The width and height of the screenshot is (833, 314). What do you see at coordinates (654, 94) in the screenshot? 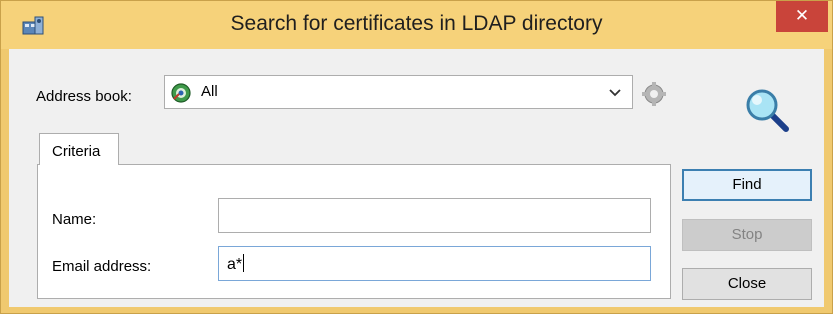
I see `directory-settings-icon` at bounding box center [654, 94].